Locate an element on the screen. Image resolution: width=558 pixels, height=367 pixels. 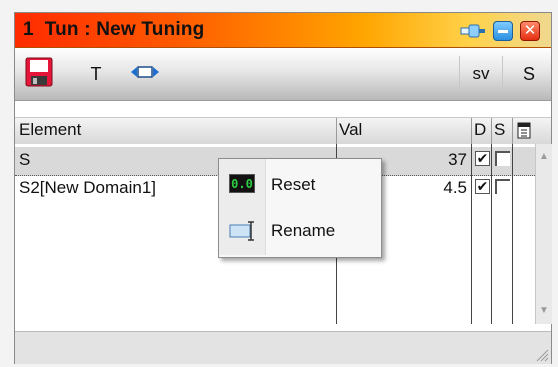
window-title: 1 Tun : New Tuning is located at coordinates (114, 29).